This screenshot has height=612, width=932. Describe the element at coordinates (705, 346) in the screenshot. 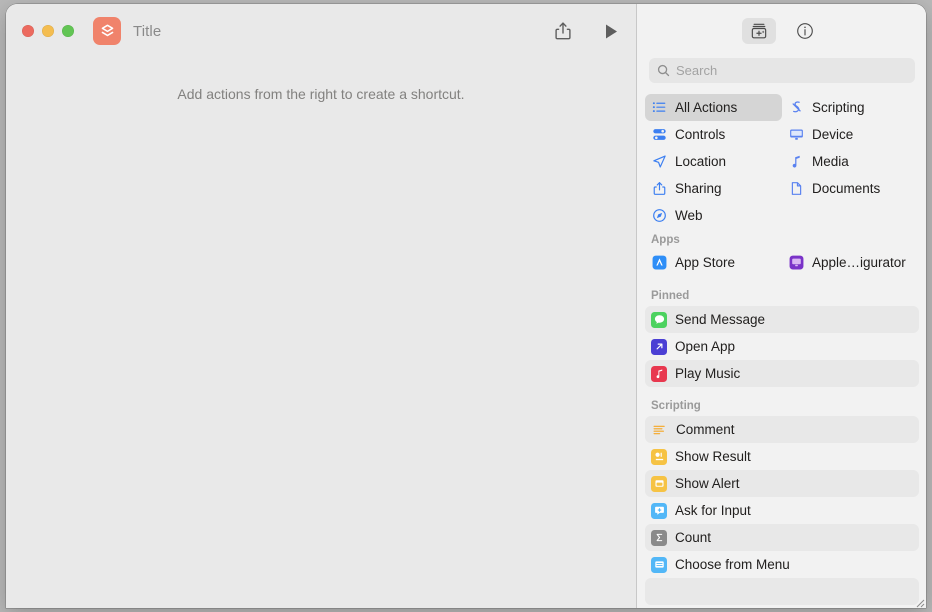

I see `action-label: Open App` at that location.